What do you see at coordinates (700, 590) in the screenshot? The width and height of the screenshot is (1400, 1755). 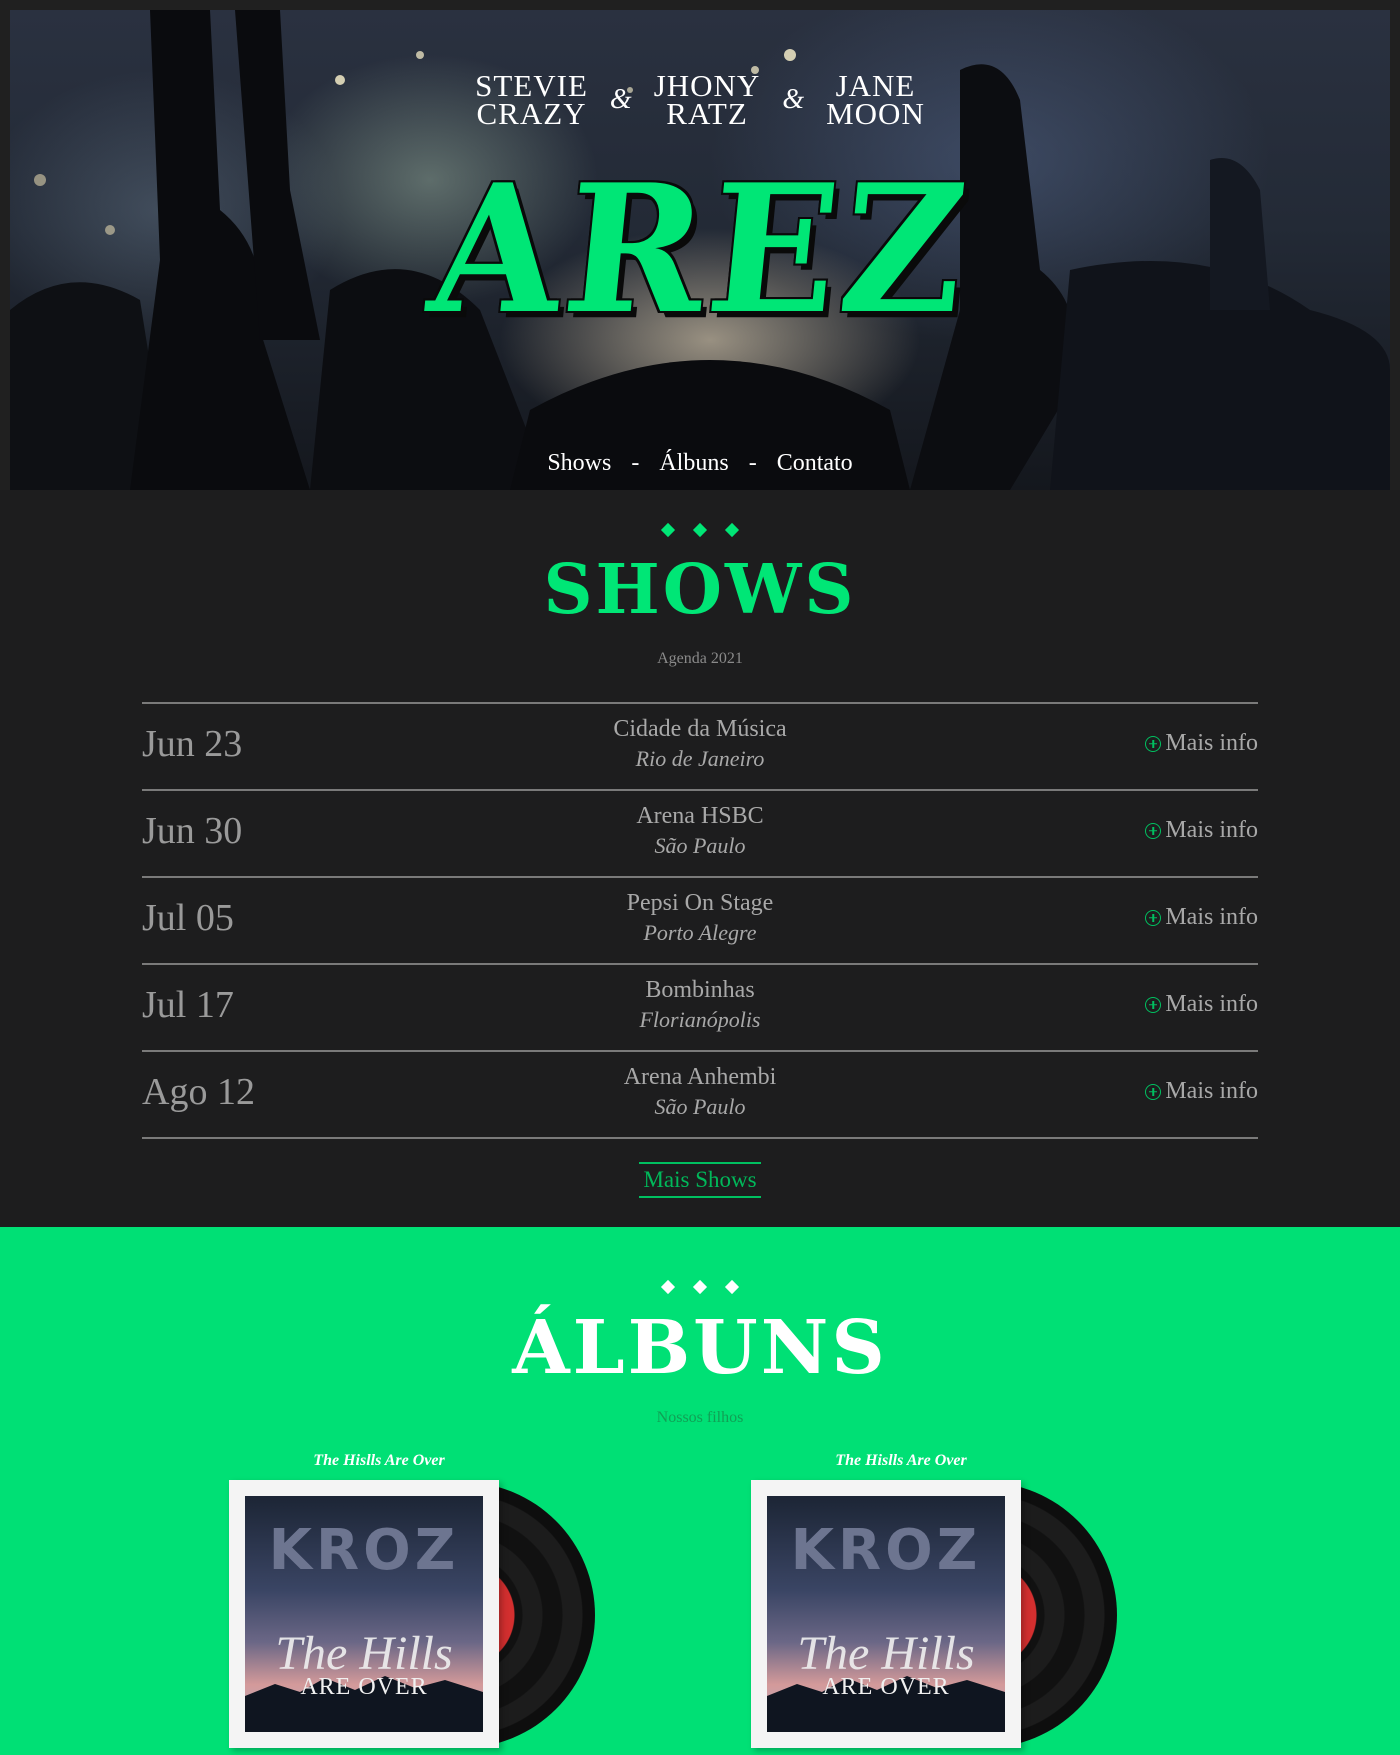 I see `shows-title: SHOWS` at bounding box center [700, 590].